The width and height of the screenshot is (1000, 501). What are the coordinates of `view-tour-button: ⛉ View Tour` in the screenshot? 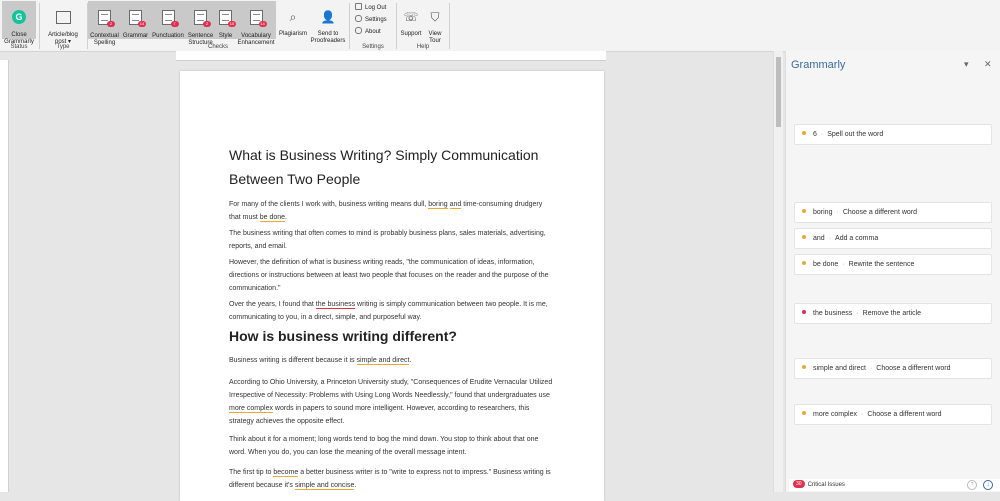 It's located at (435, 22).